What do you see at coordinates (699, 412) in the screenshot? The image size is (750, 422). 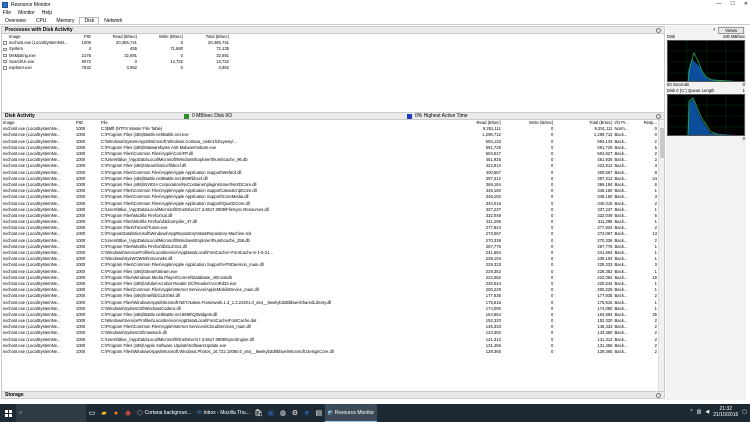 I see `network-icon: ▥` at bounding box center [699, 412].